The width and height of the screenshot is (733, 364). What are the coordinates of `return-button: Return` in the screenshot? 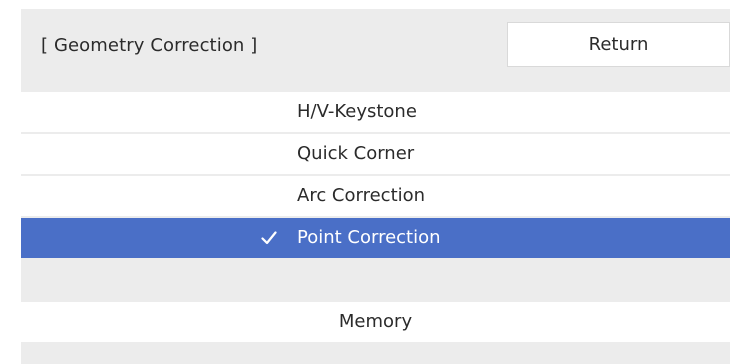 It's located at (618, 44).